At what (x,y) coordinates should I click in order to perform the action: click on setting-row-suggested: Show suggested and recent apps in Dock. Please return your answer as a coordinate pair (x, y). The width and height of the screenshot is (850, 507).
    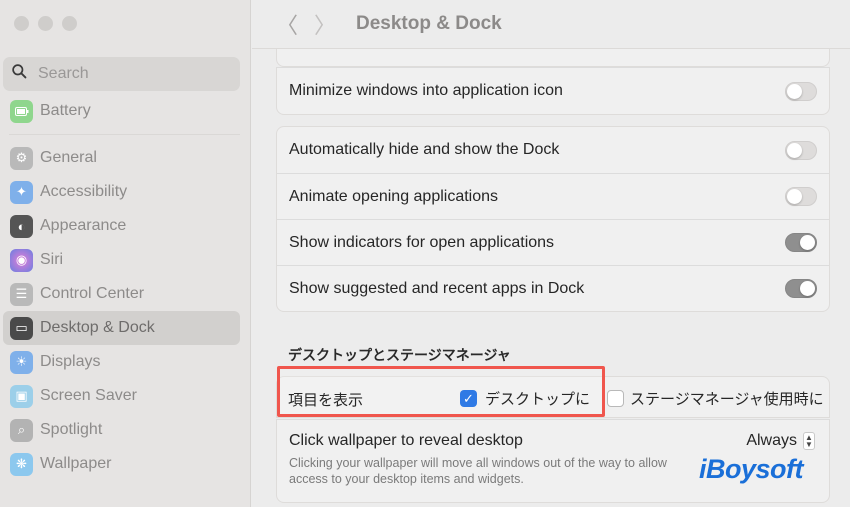
    Looking at the image, I should click on (553, 288).